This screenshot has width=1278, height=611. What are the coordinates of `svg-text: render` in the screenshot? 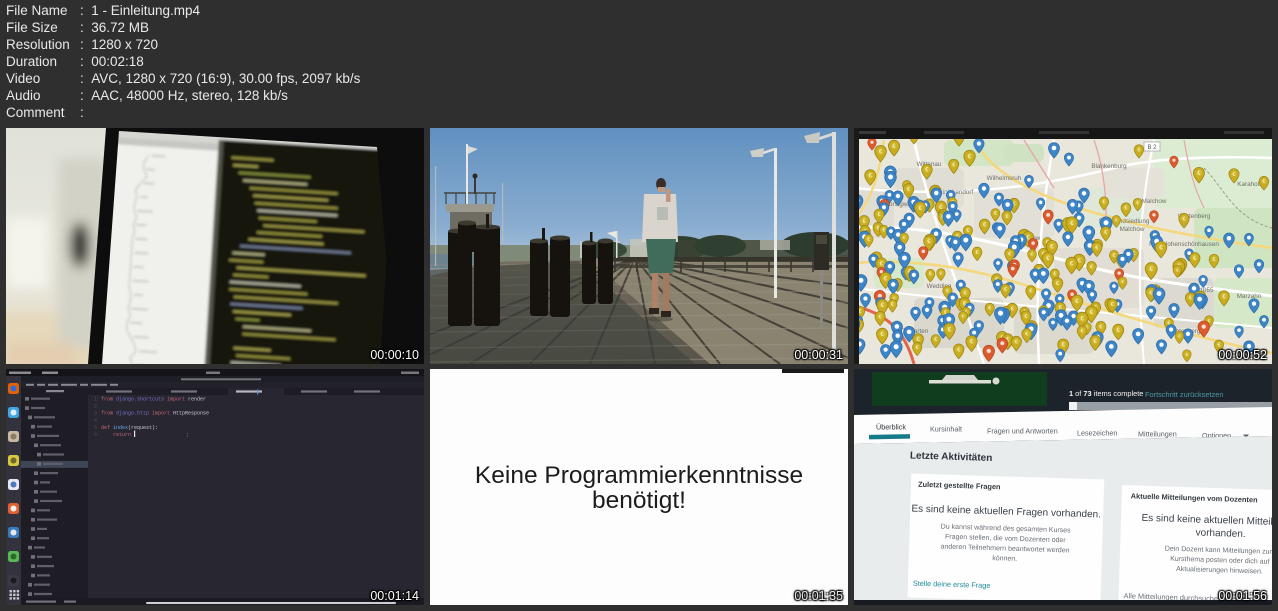 It's located at (197, 400).